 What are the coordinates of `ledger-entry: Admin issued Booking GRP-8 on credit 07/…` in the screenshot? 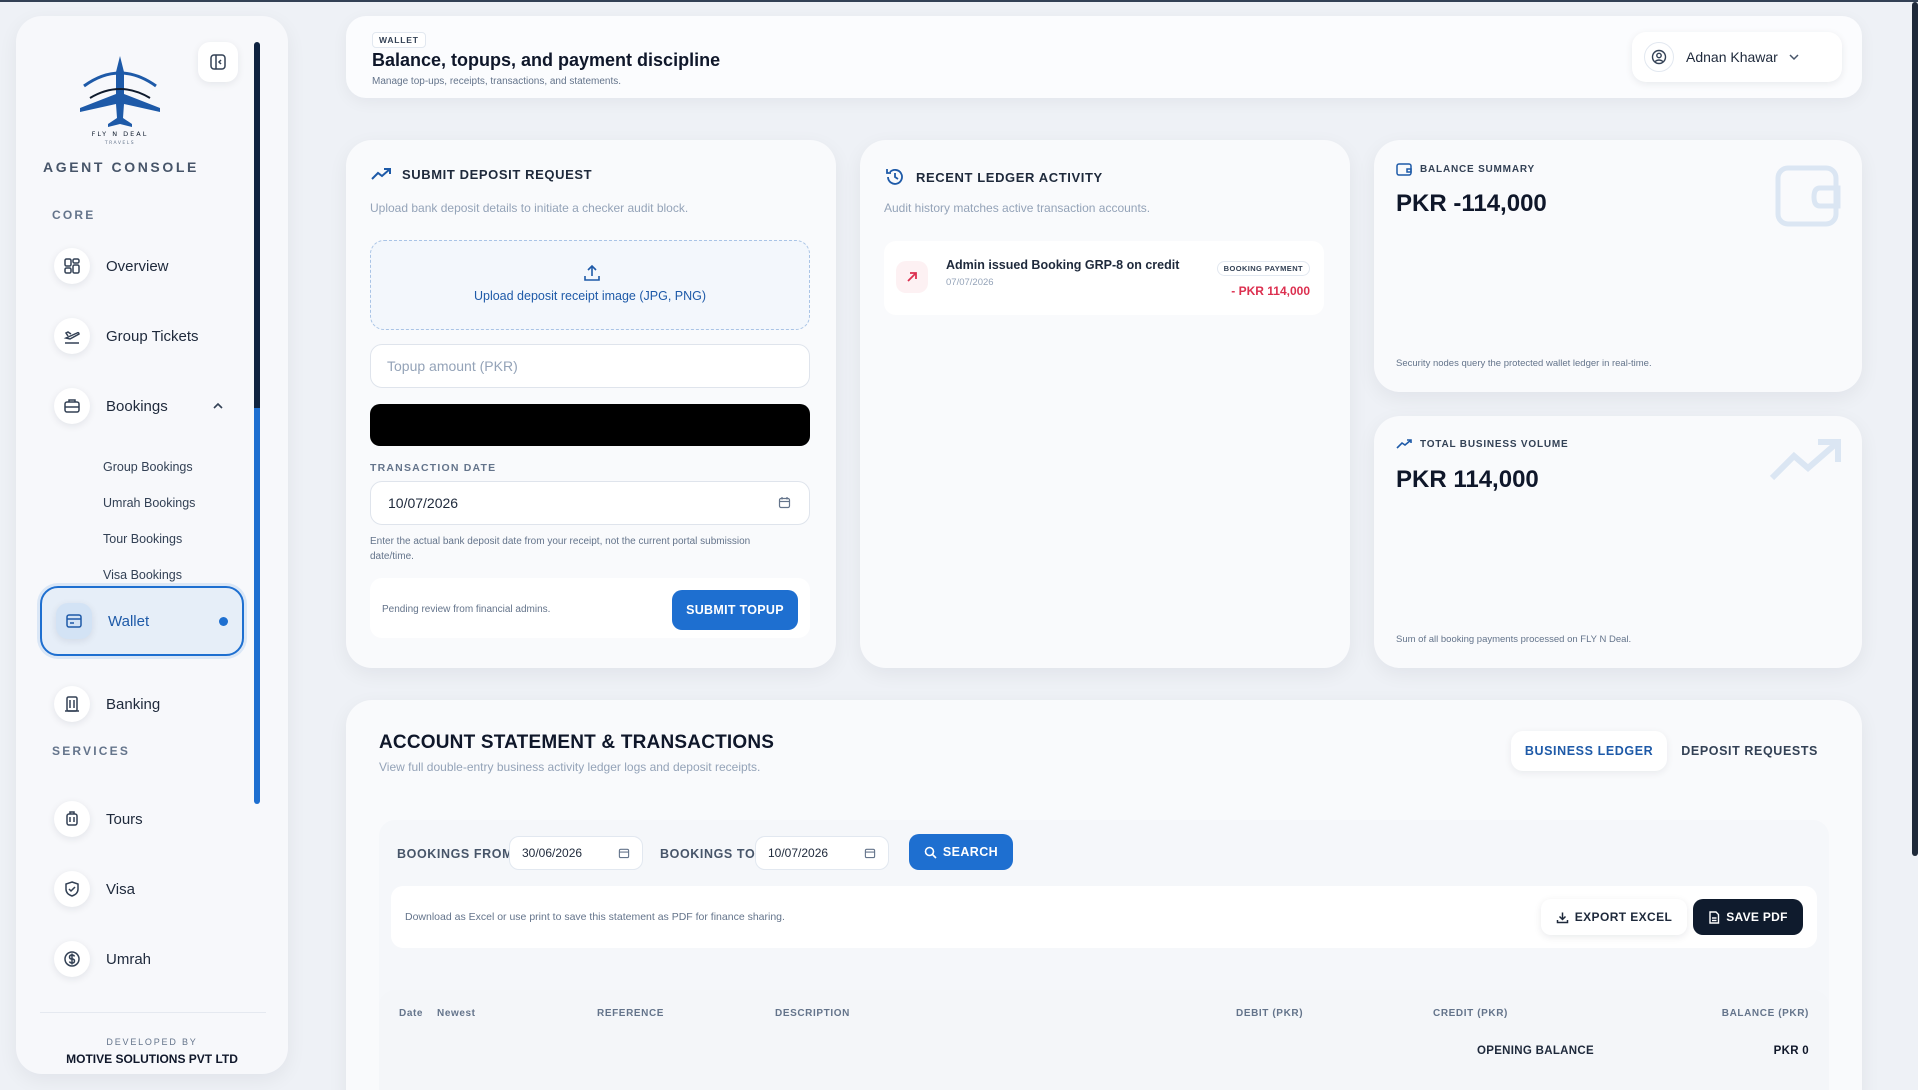 It's located at (1104, 278).